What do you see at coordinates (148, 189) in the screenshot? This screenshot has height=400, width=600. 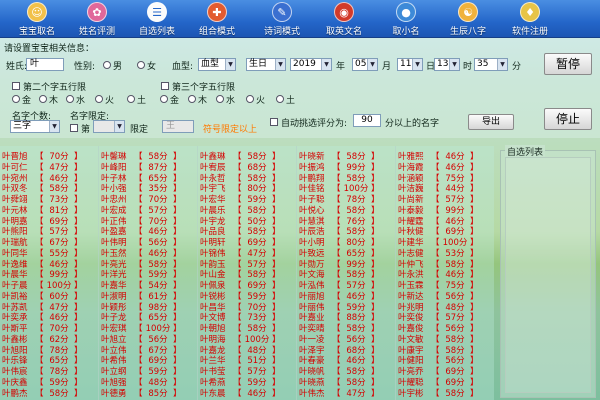 I see `name-row: 叶小强【 35分】` at bounding box center [148, 189].